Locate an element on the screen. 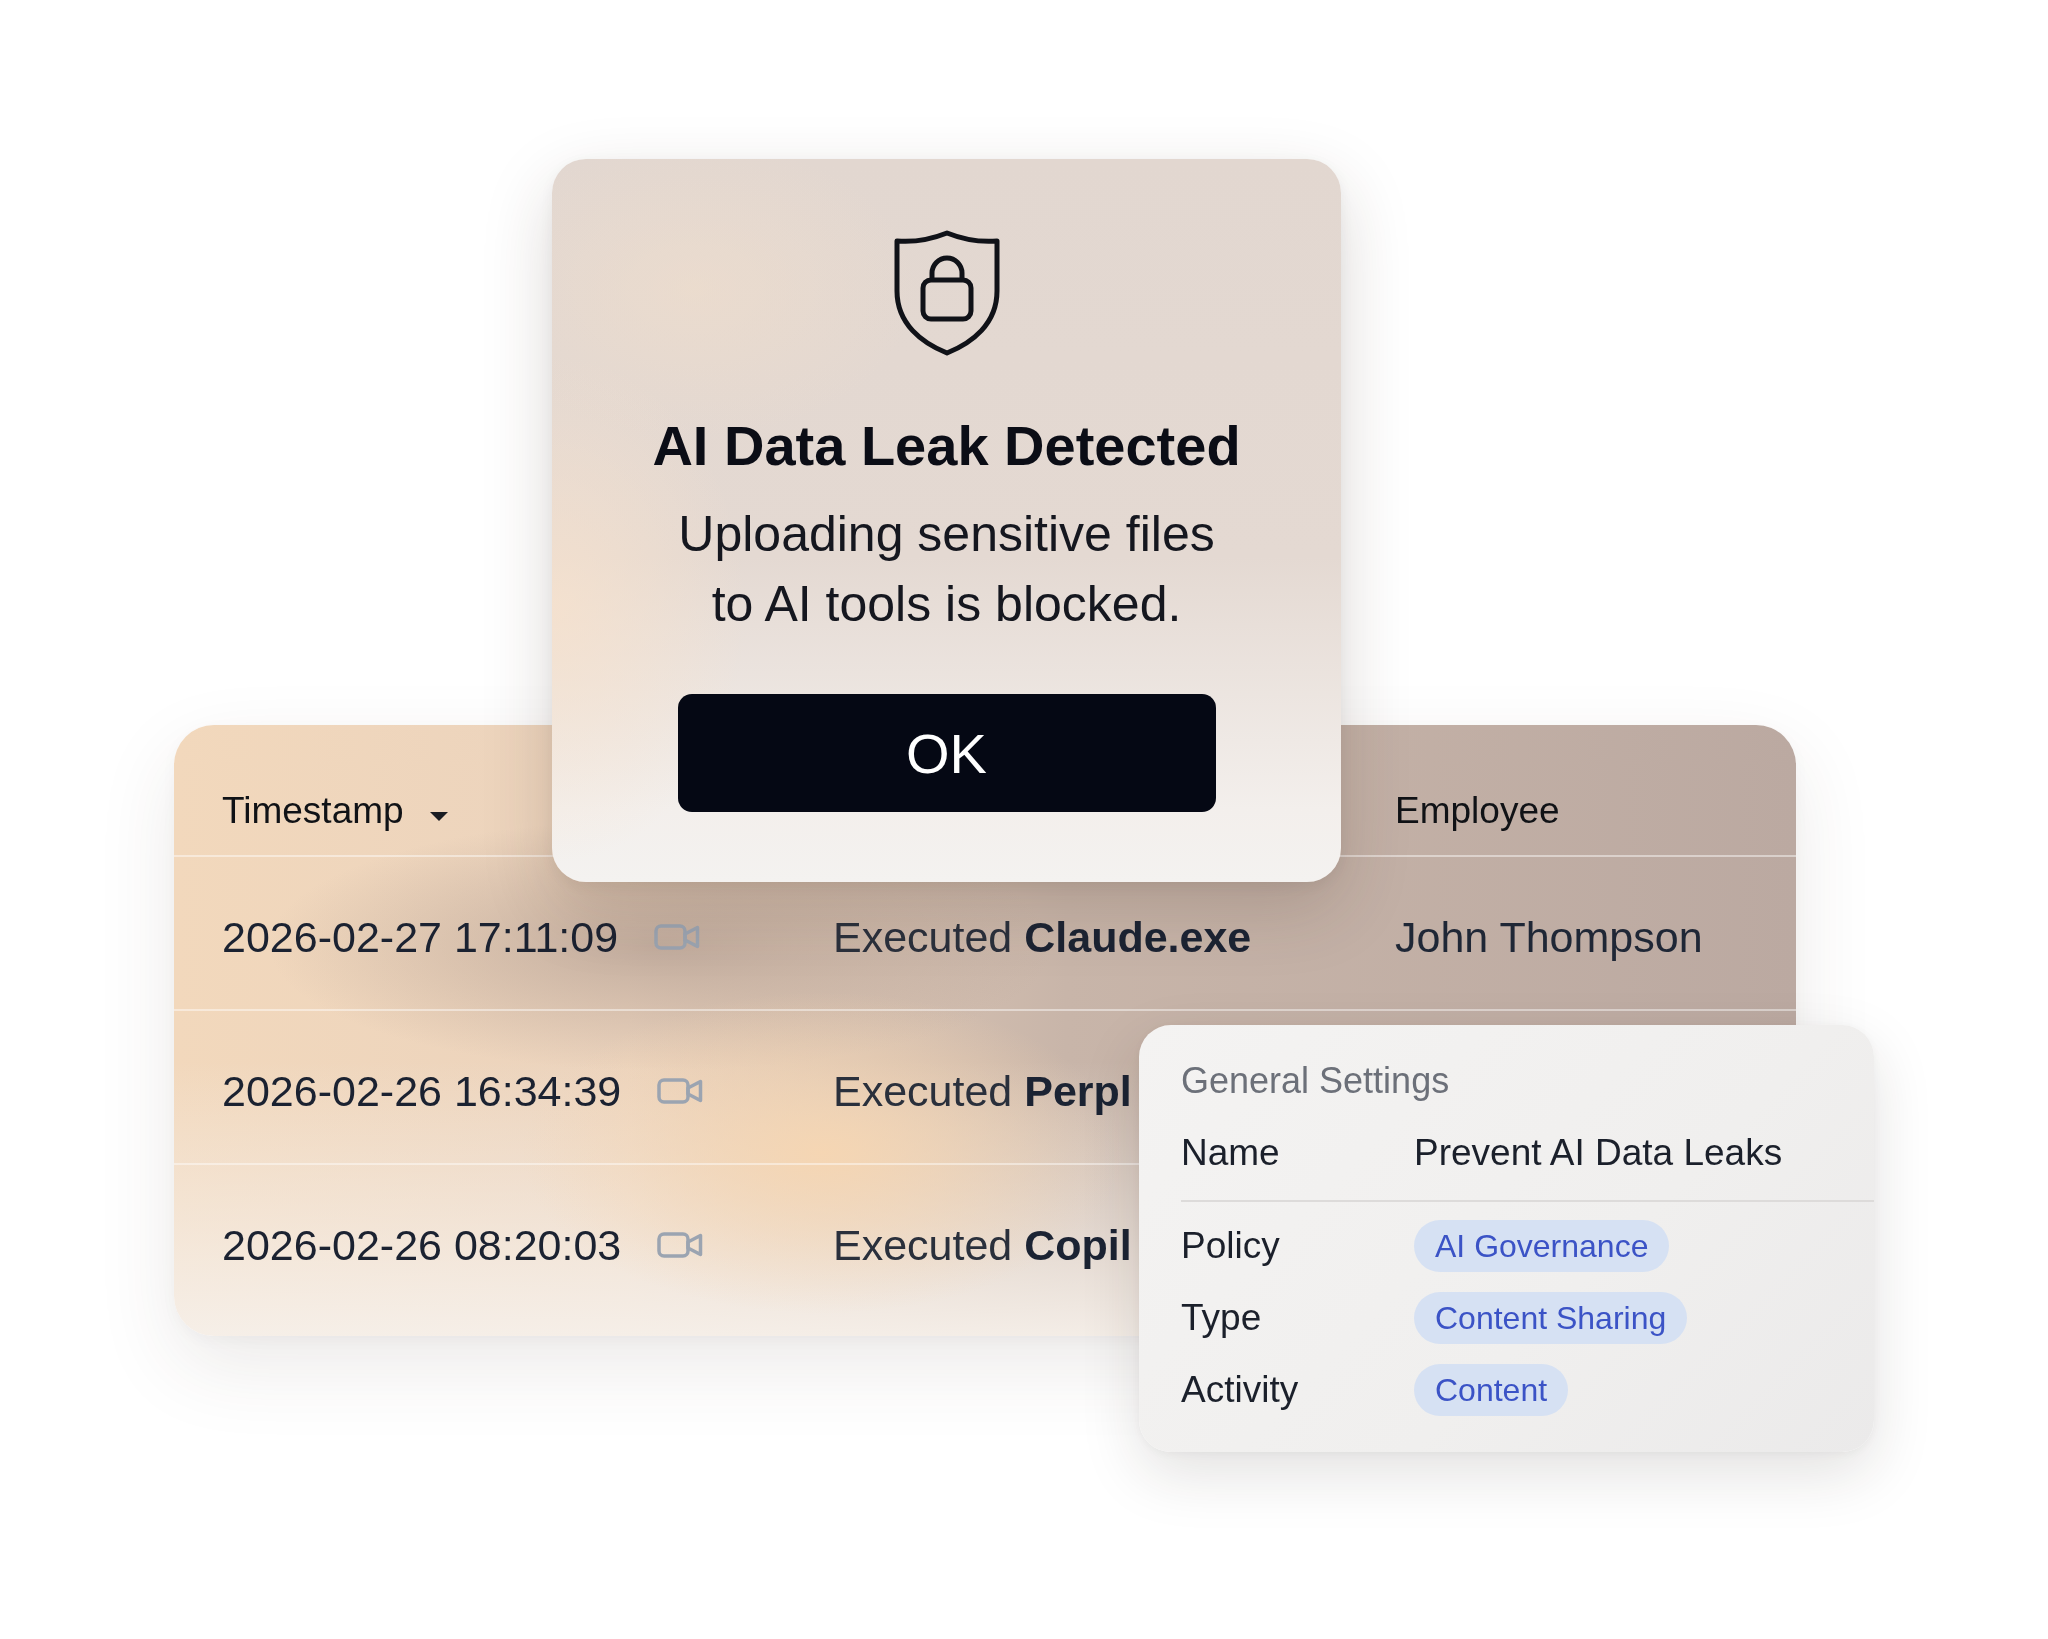 This screenshot has height=1639, width=2048. setting-tag: Content is located at coordinates (1491, 1390).